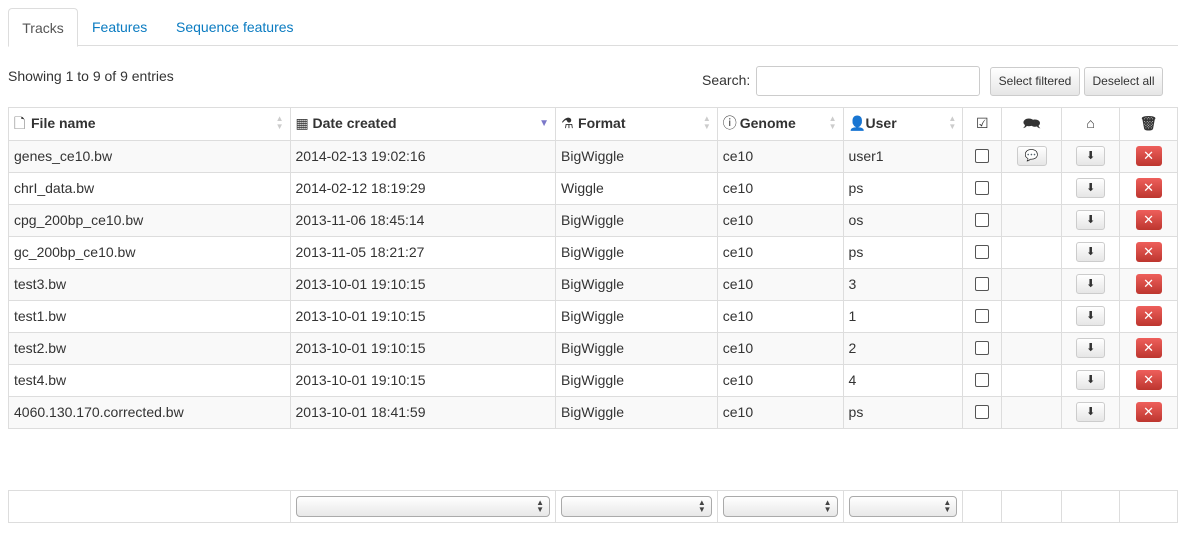 The image size is (1183, 533). I want to click on cell-comment: 💬, so click(1031, 156).